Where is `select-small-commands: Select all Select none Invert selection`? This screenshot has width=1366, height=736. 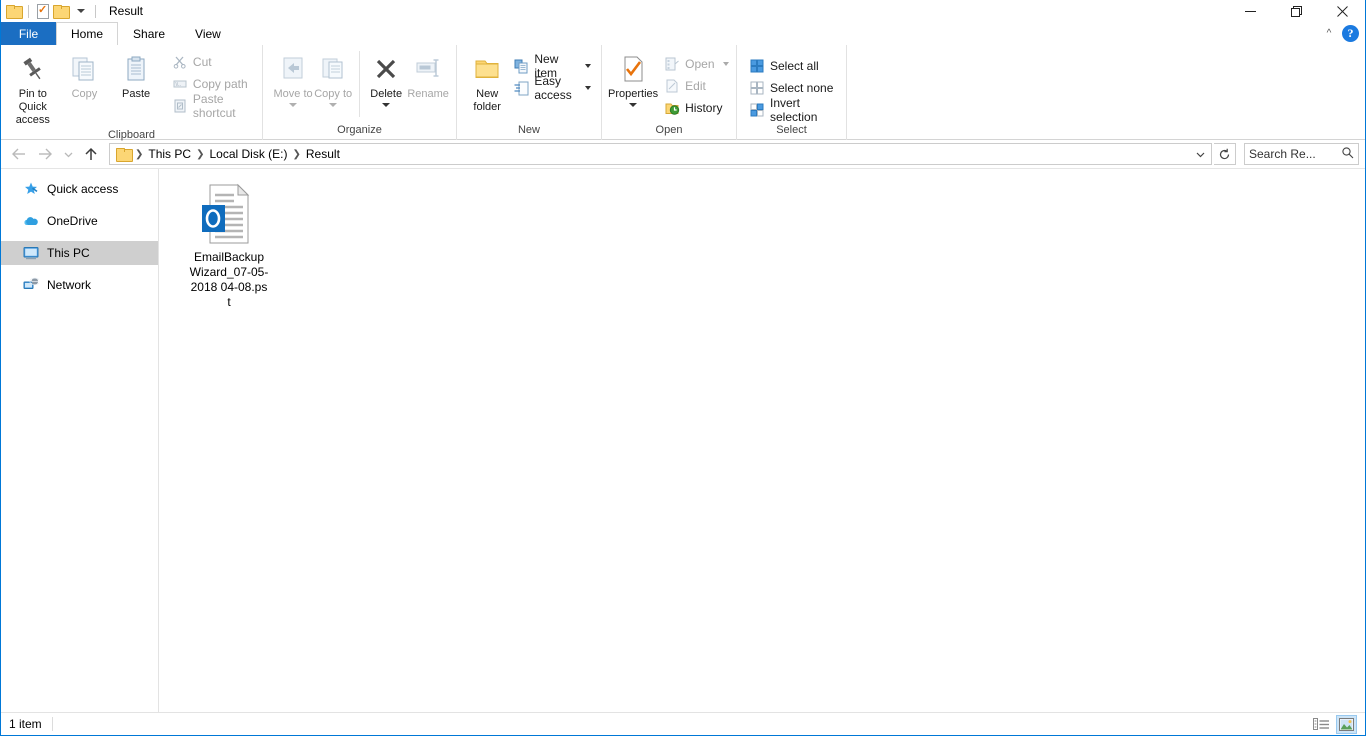 select-small-commands: Select all Select none Invert selection is located at coordinates (792, 86).